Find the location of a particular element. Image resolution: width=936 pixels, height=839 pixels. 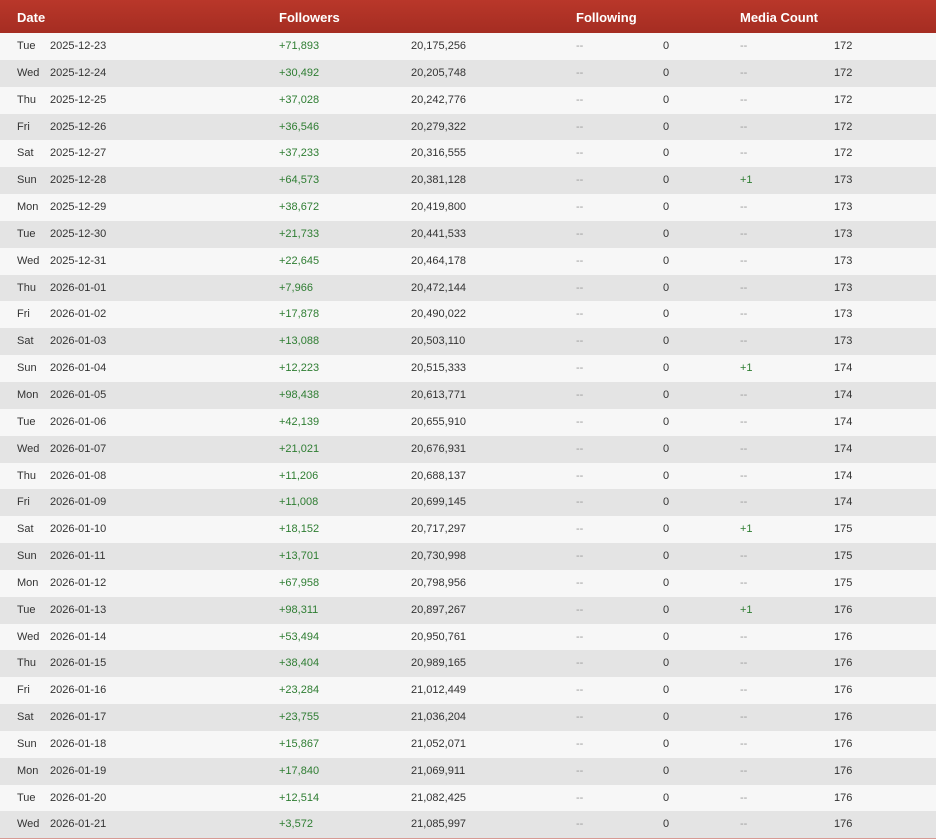

table-row: Fri 2026-01-09 +11,008 20,699,145 -- 0 -- 174 is located at coordinates (468, 503).